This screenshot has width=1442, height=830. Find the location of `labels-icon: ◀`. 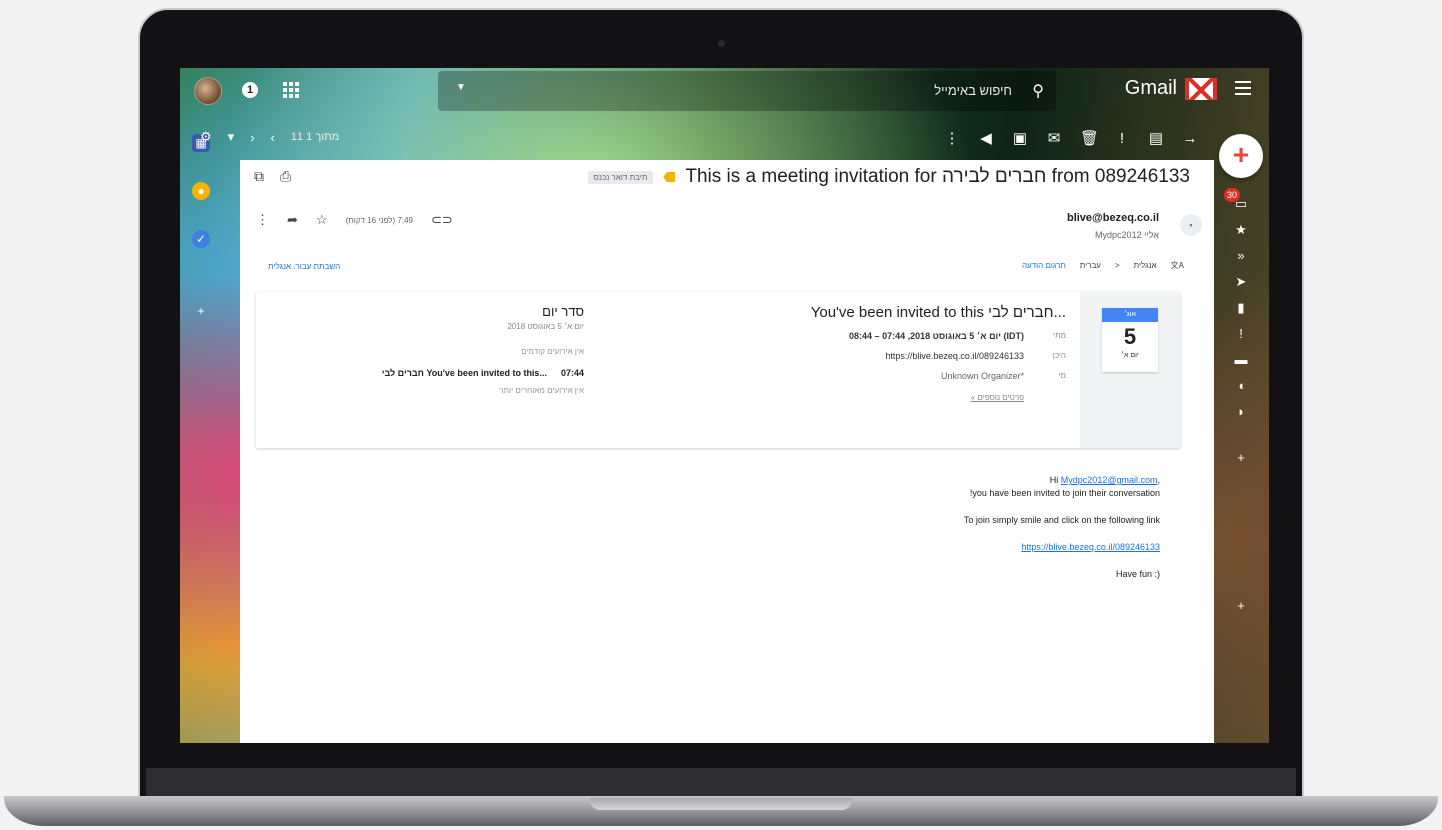

labels-icon: ◀ is located at coordinates (986, 138).